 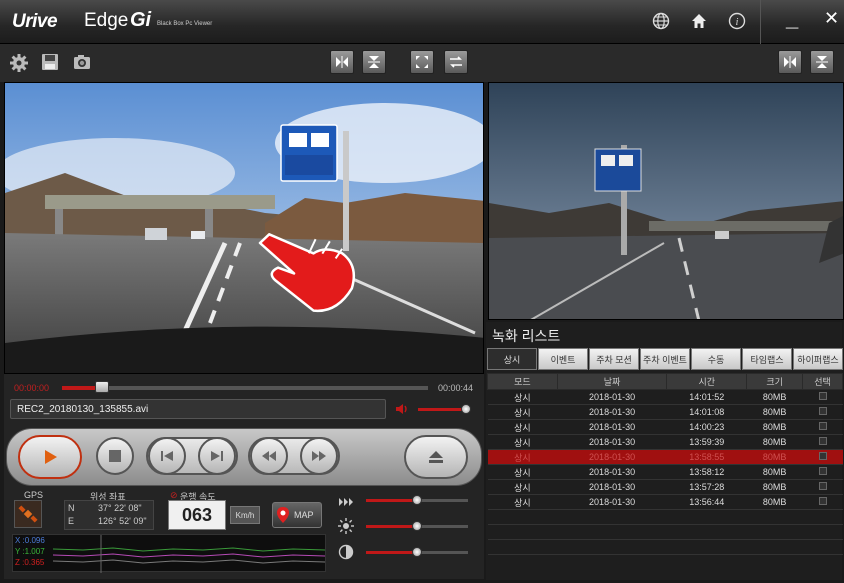 What do you see at coordinates (417, 552) in the screenshot?
I see `contrast-slider-handle` at bounding box center [417, 552].